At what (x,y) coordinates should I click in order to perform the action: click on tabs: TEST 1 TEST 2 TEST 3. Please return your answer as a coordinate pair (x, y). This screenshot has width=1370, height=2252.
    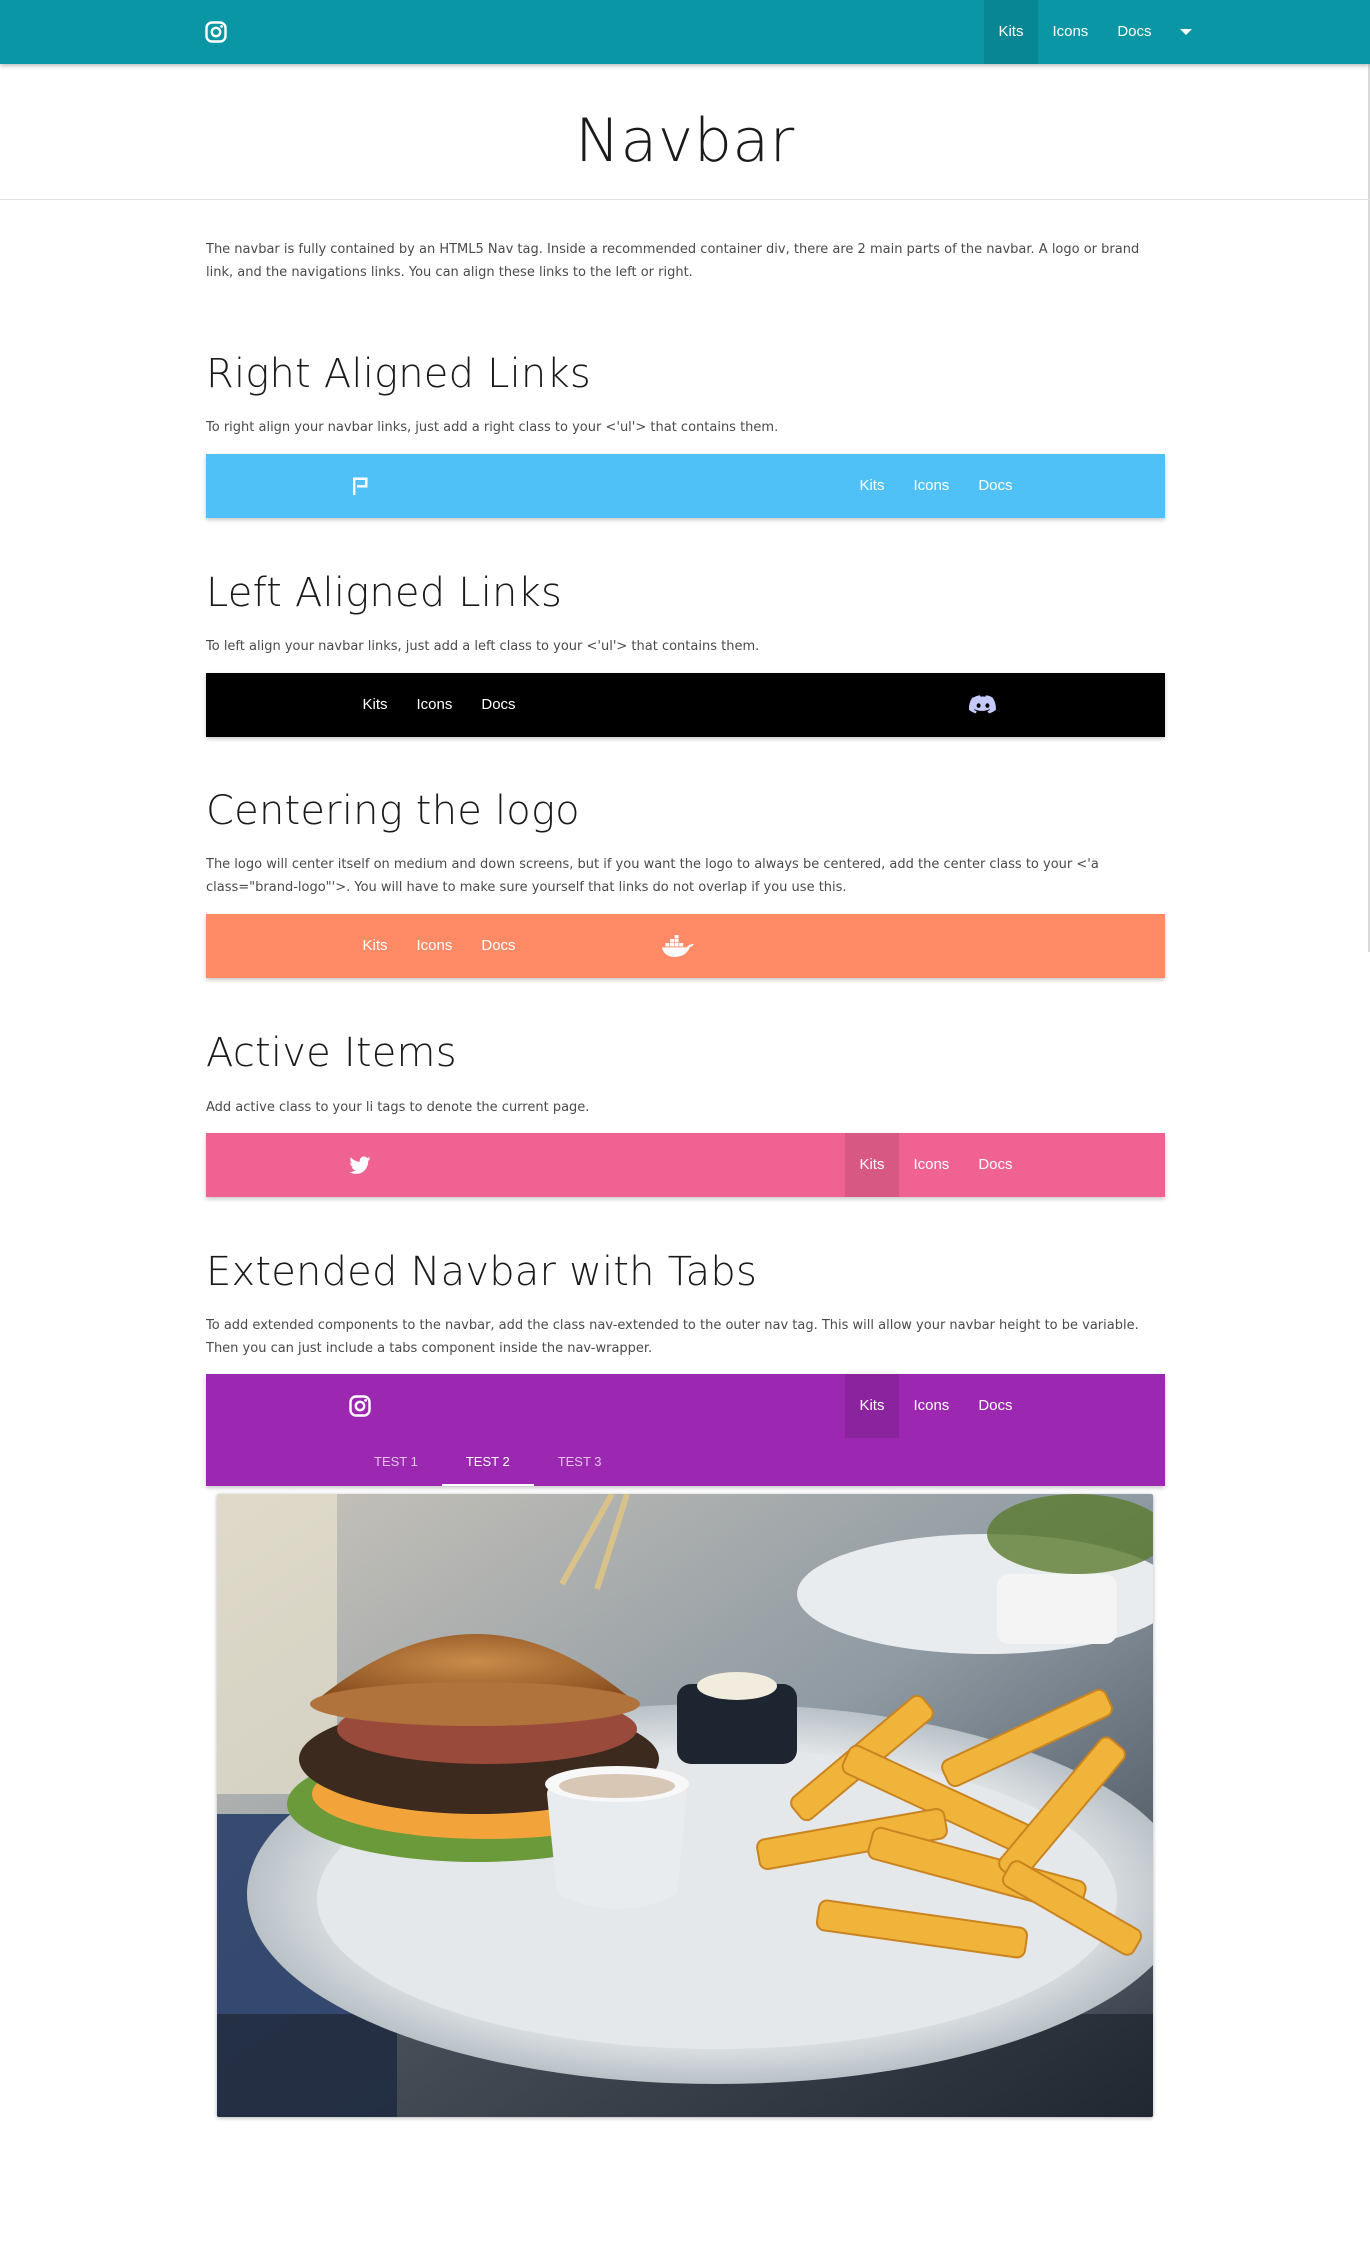
    Looking at the image, I should click on (488, 1462).